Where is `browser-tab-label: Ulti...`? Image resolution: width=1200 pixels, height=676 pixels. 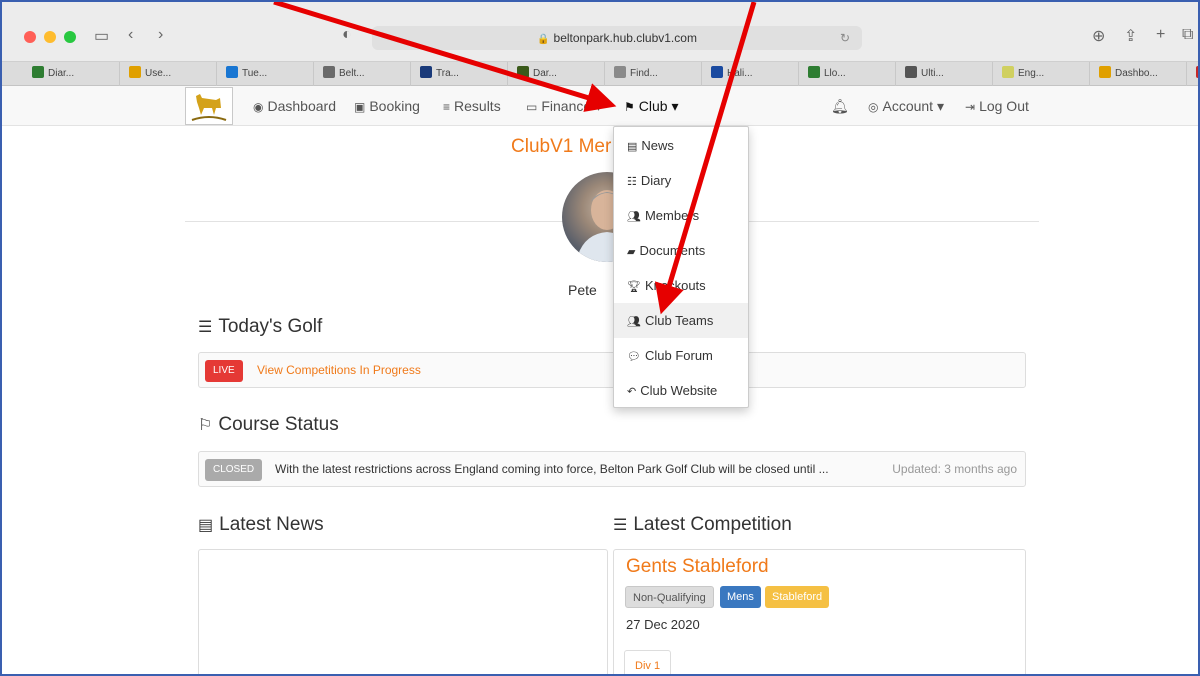
browser-tab-label: Ulti... is located at coordinates (932, 73).